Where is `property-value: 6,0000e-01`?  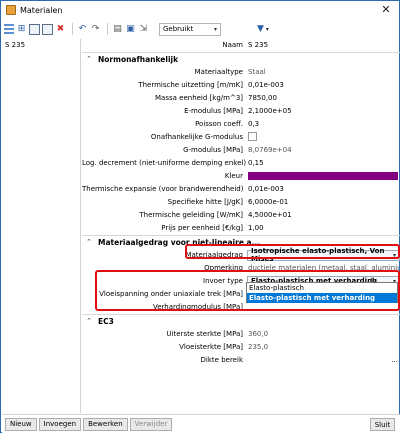
property-value: 6,0000e-01 is located at coordinates (323, 202).